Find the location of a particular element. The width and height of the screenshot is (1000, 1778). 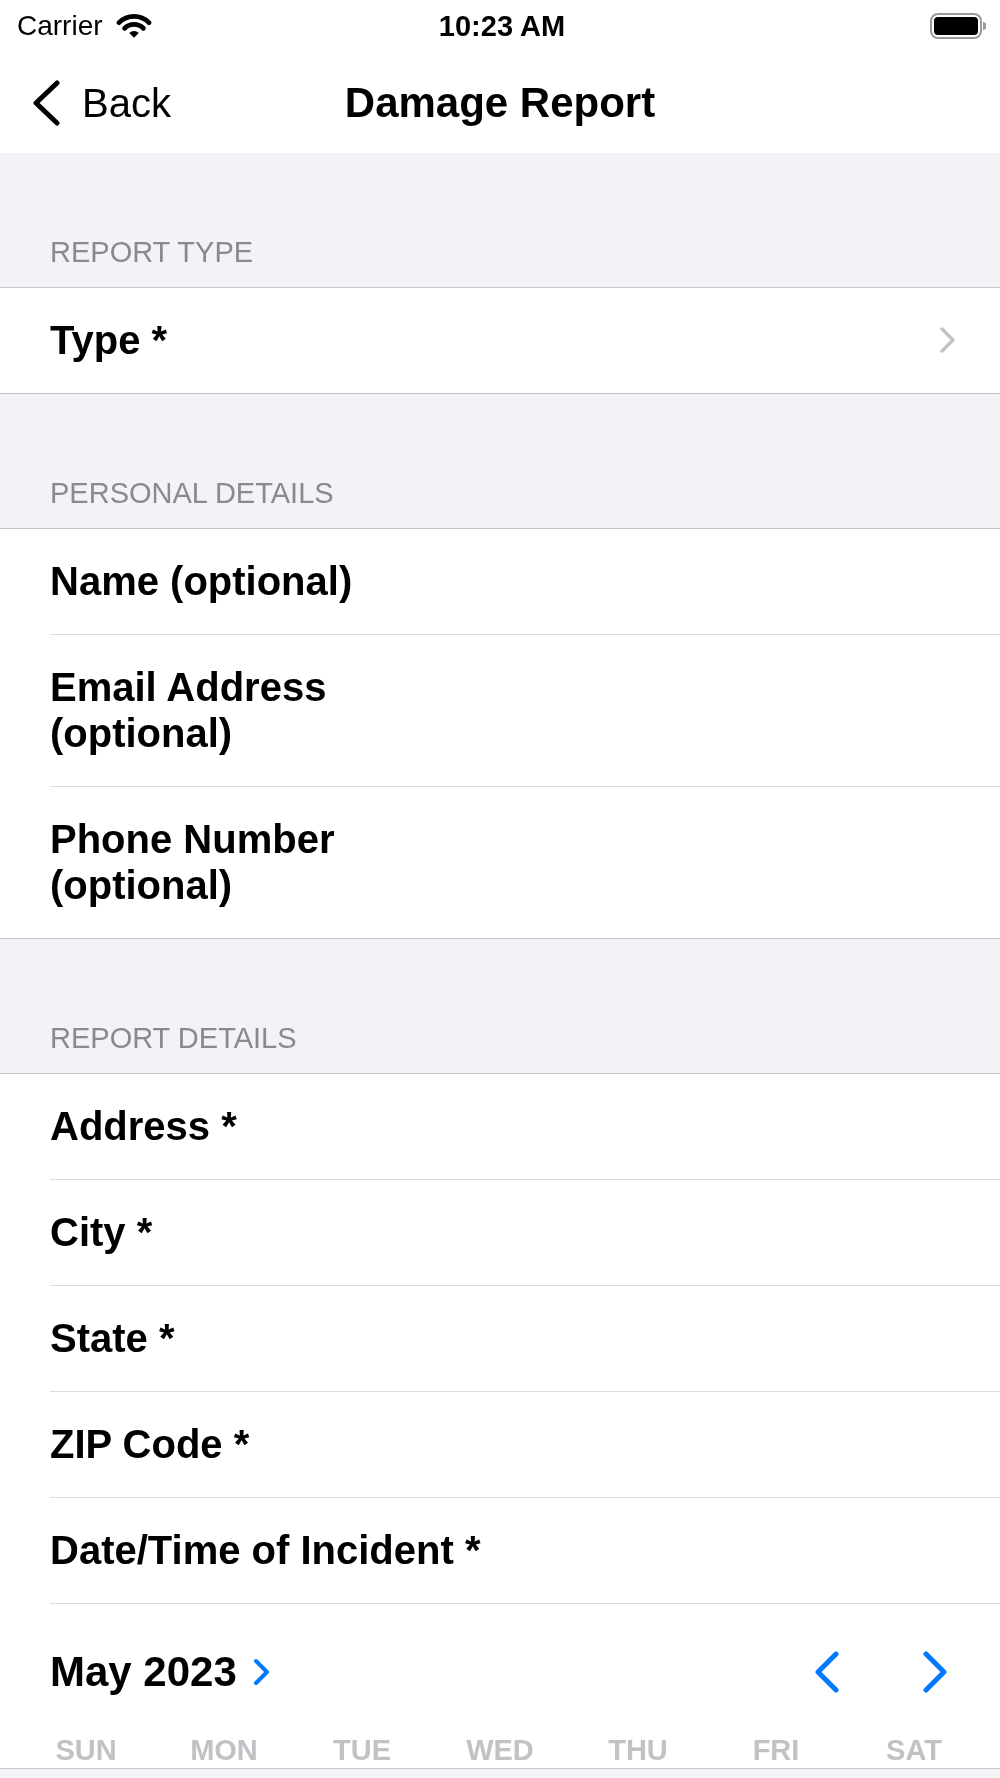

back-button: Back is located at coordinates (101, 102).